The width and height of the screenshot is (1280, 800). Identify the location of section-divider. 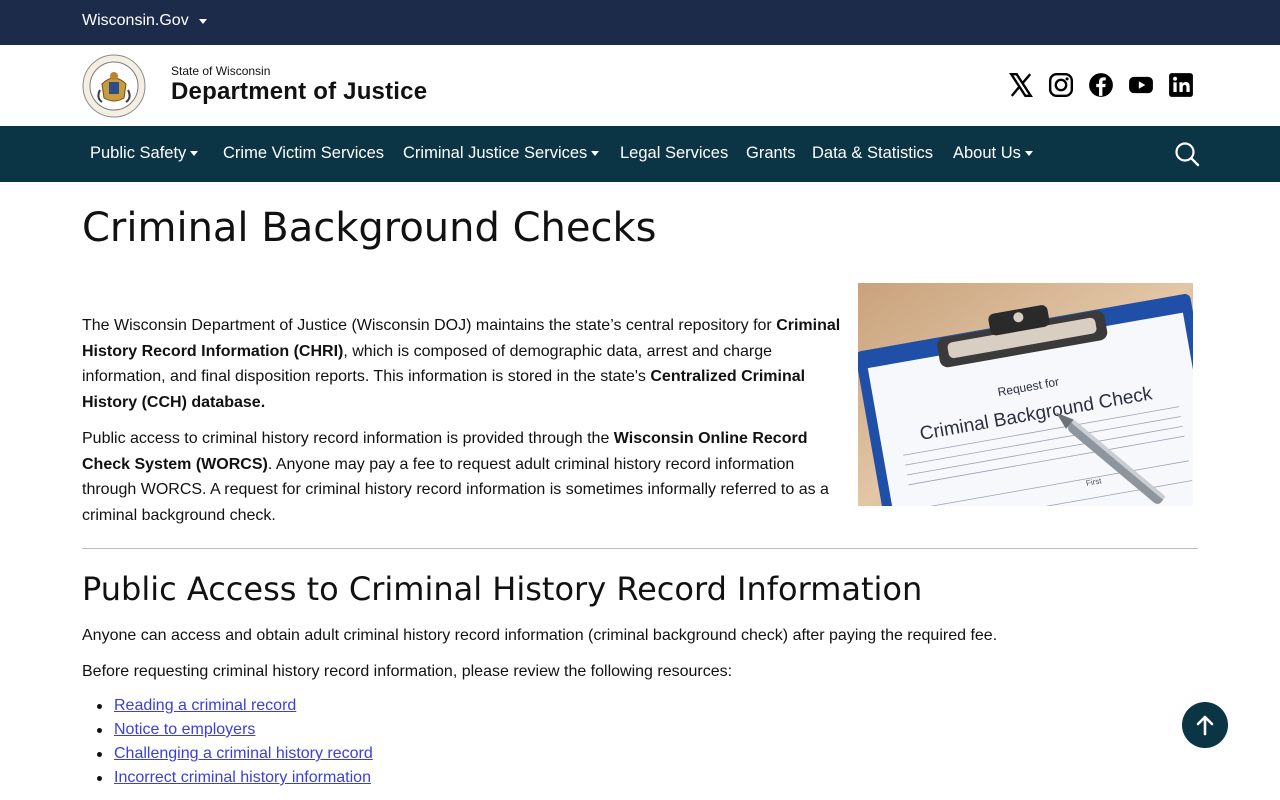
(640, 548).